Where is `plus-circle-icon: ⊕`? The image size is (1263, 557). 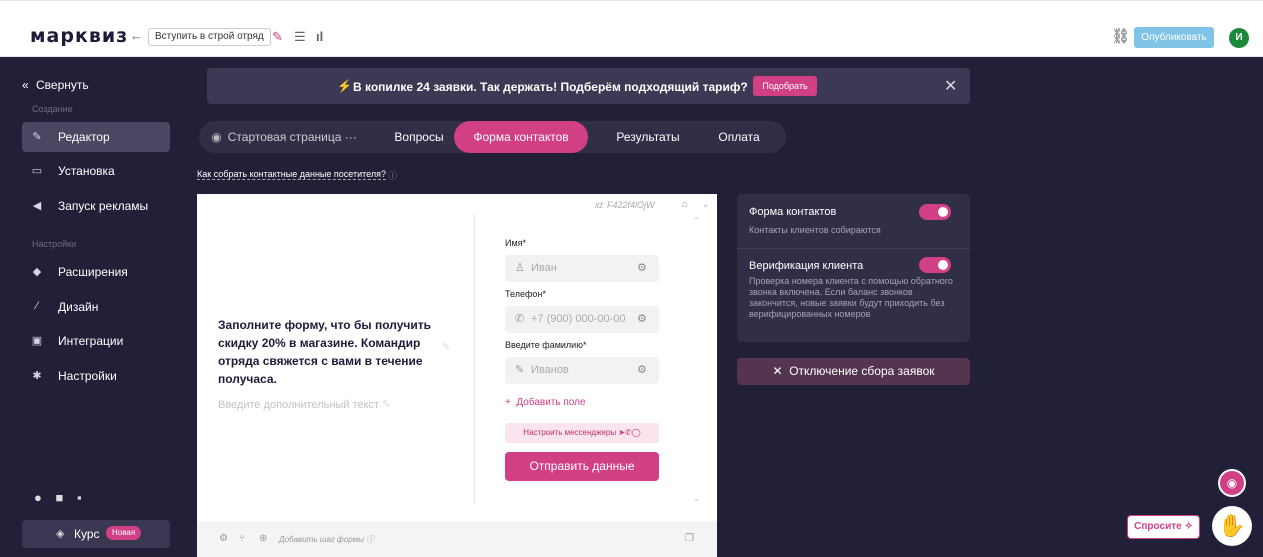 plus-circle-icon: ⊕ is located at coordinates (263, 538).